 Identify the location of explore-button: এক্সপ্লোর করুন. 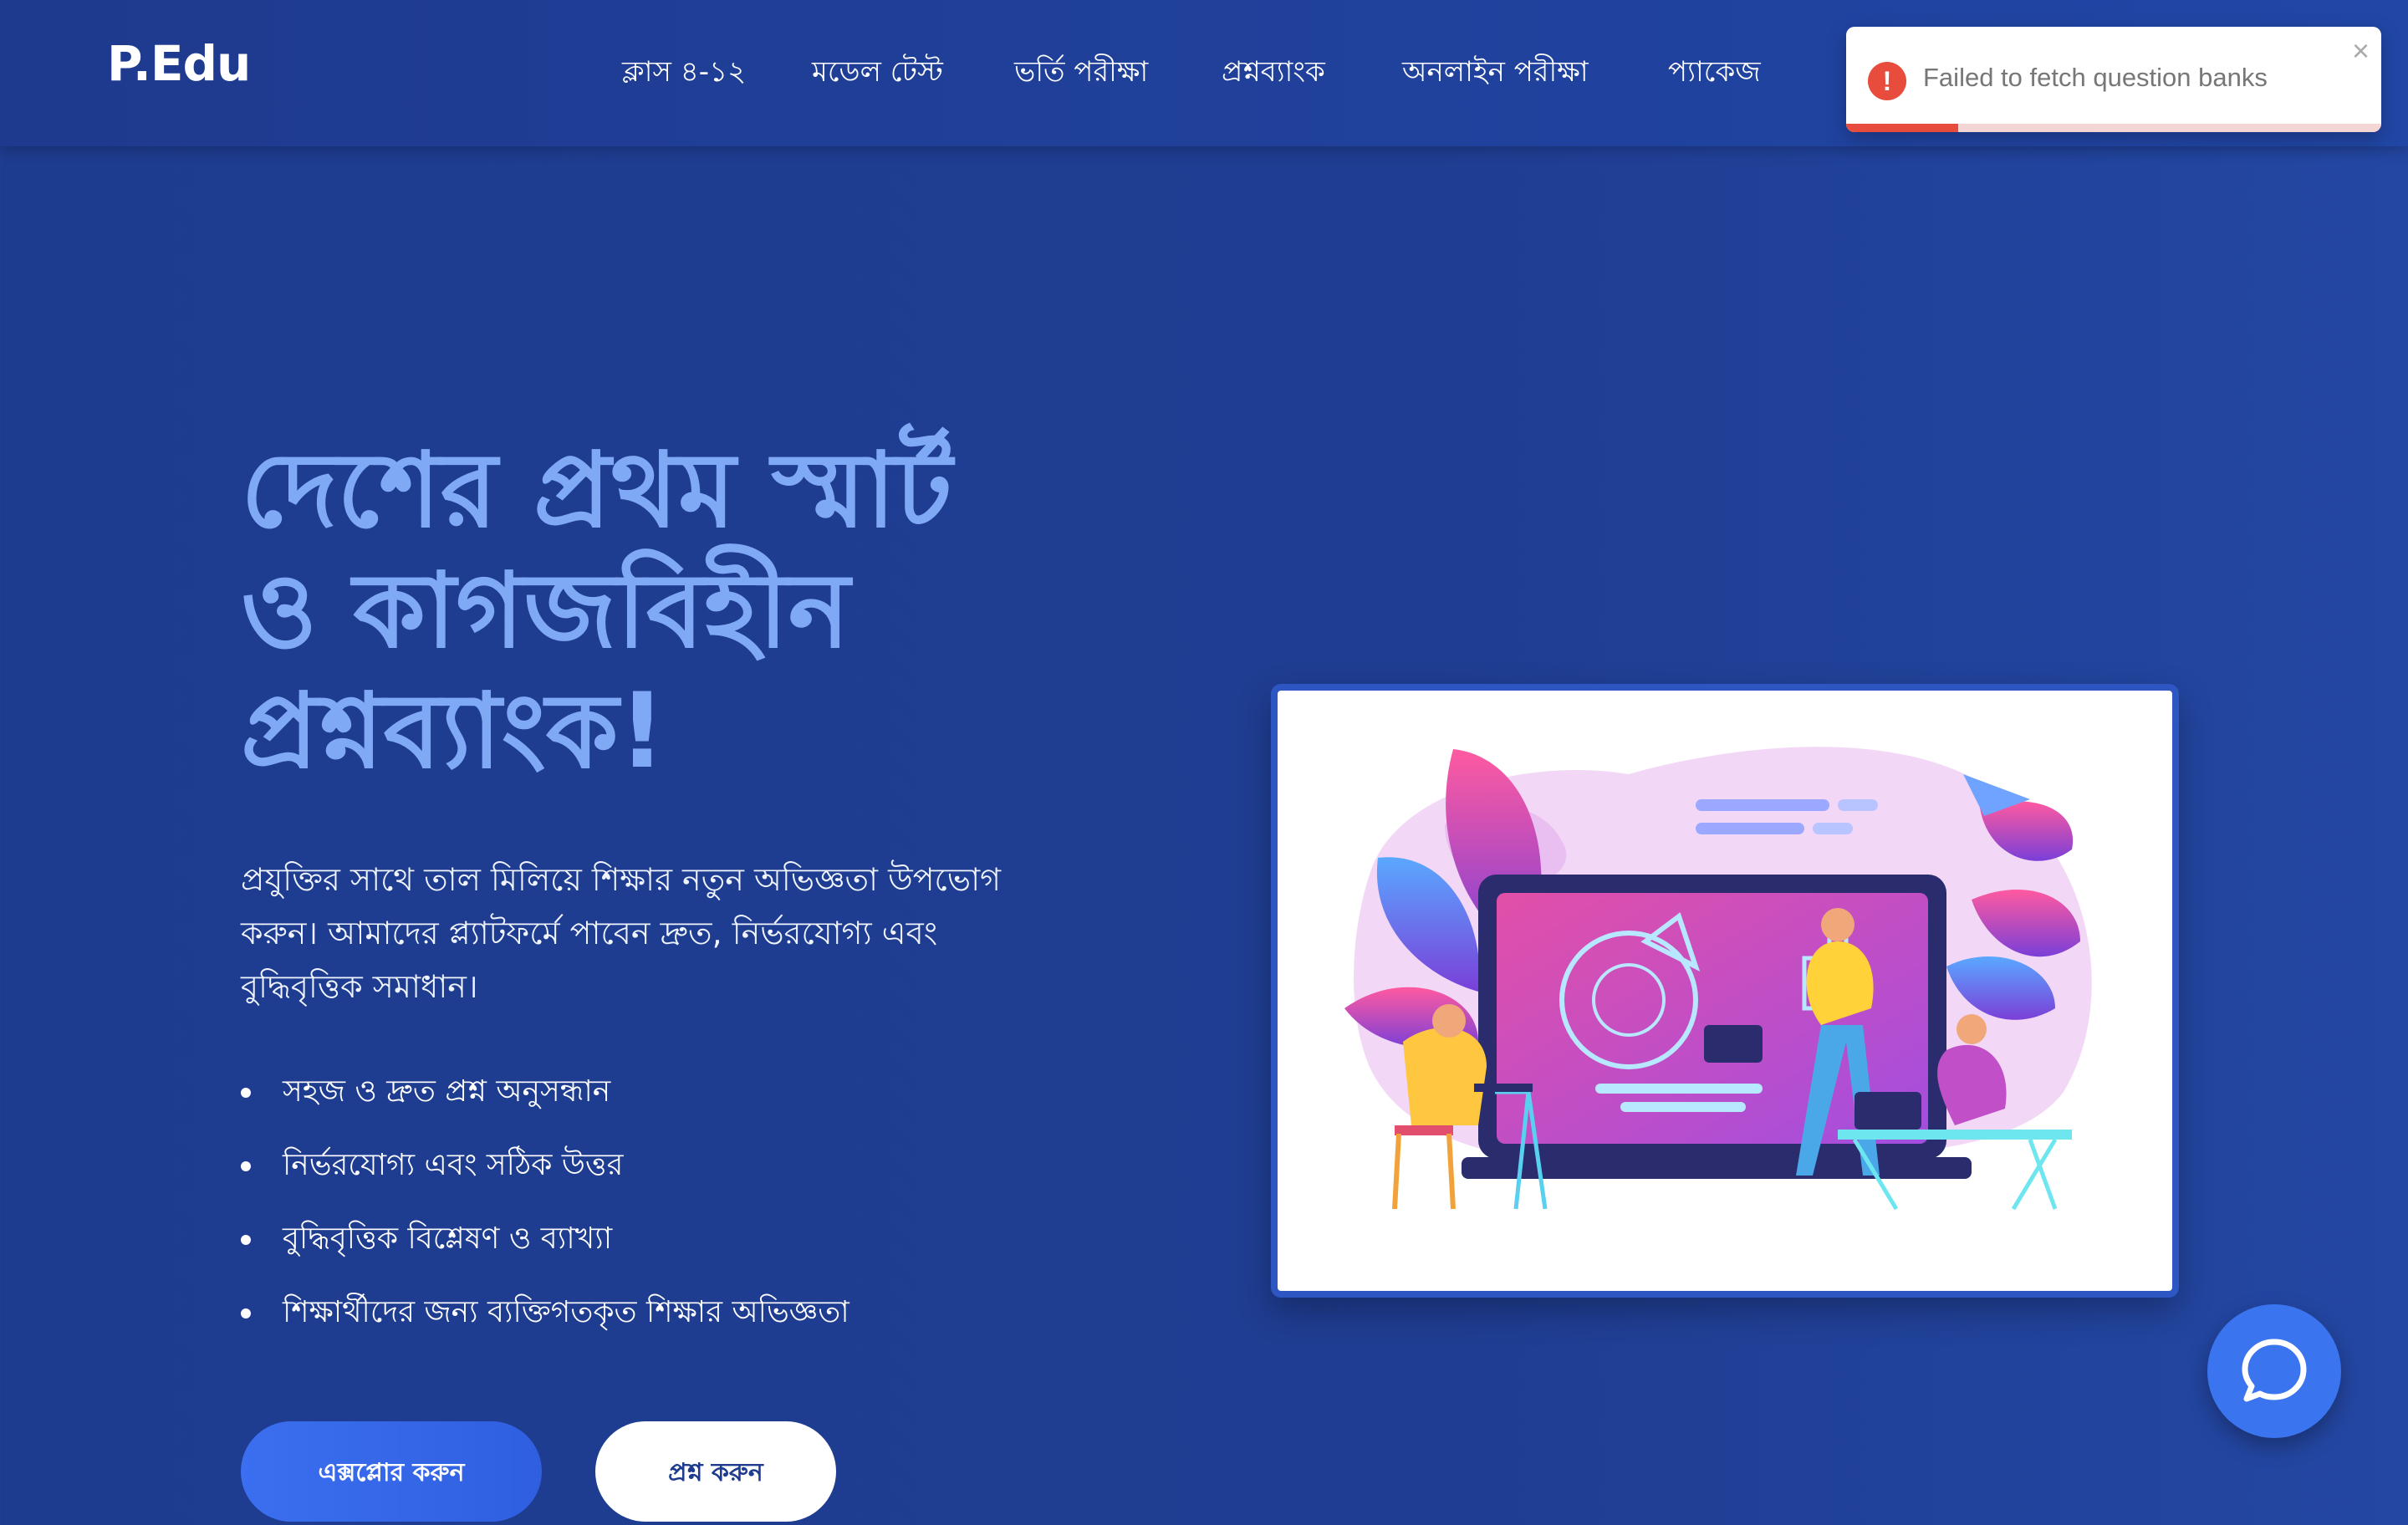
(391, 1471).